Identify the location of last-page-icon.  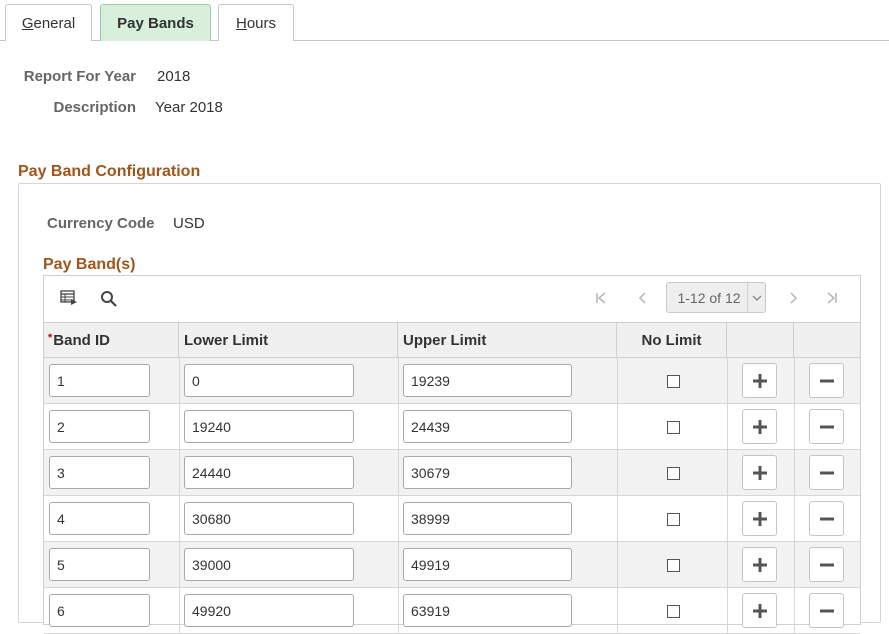
(832, 300).